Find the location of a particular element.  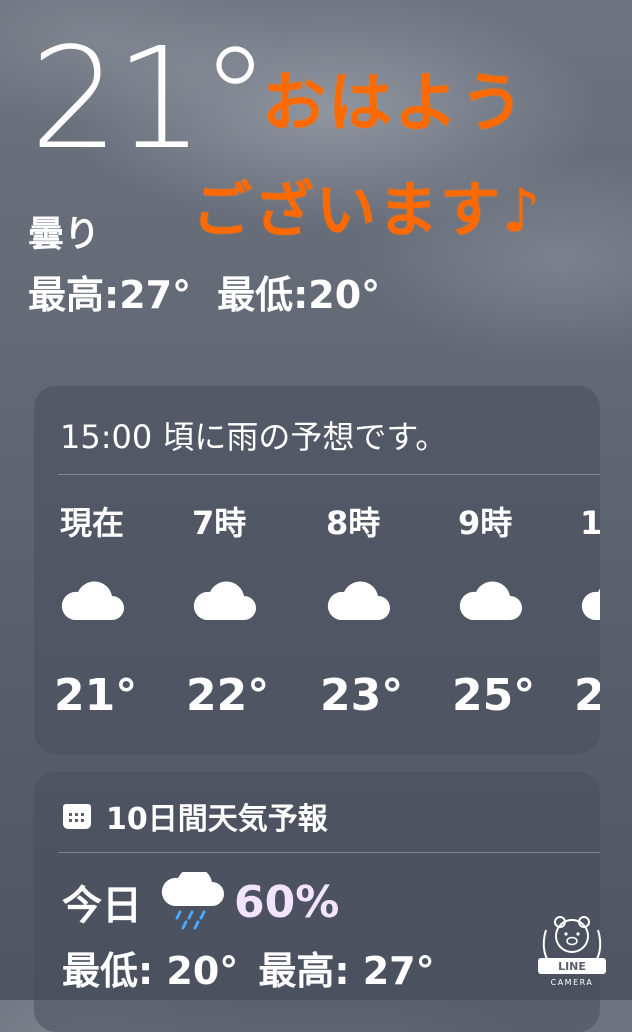

hourly-summary: 15:00 頃に雨の予想です。 is located at coordinates (254, 437).